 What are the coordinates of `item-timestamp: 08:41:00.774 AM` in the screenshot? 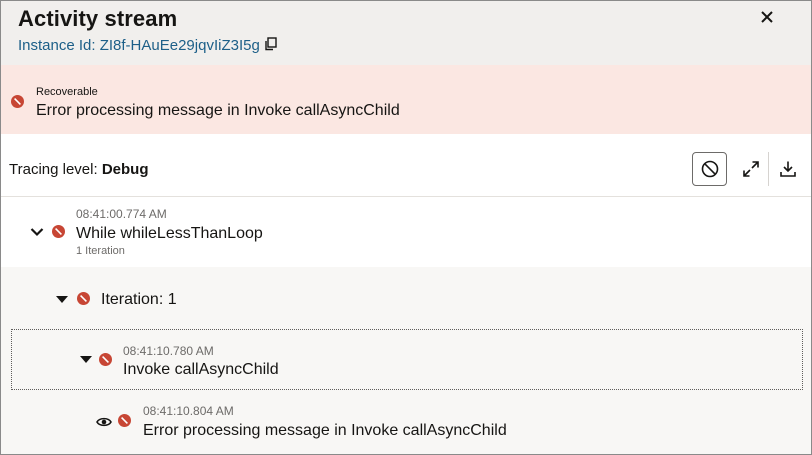 It's located at (121, 214).